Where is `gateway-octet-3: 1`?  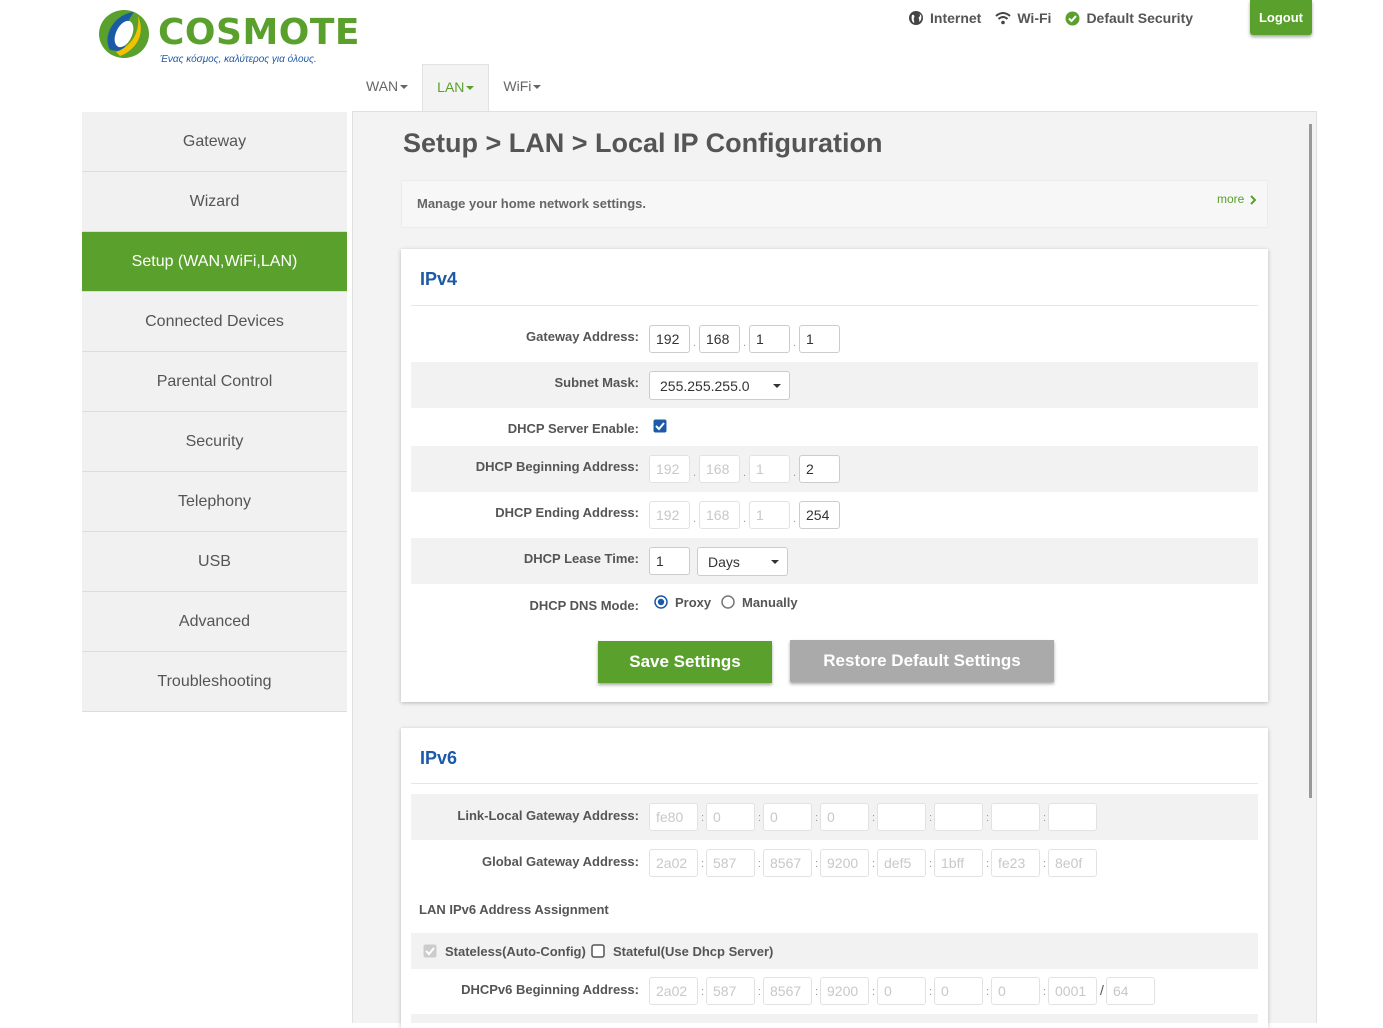 gateway-octet-3: 1 is located at coordinates (769, 339).